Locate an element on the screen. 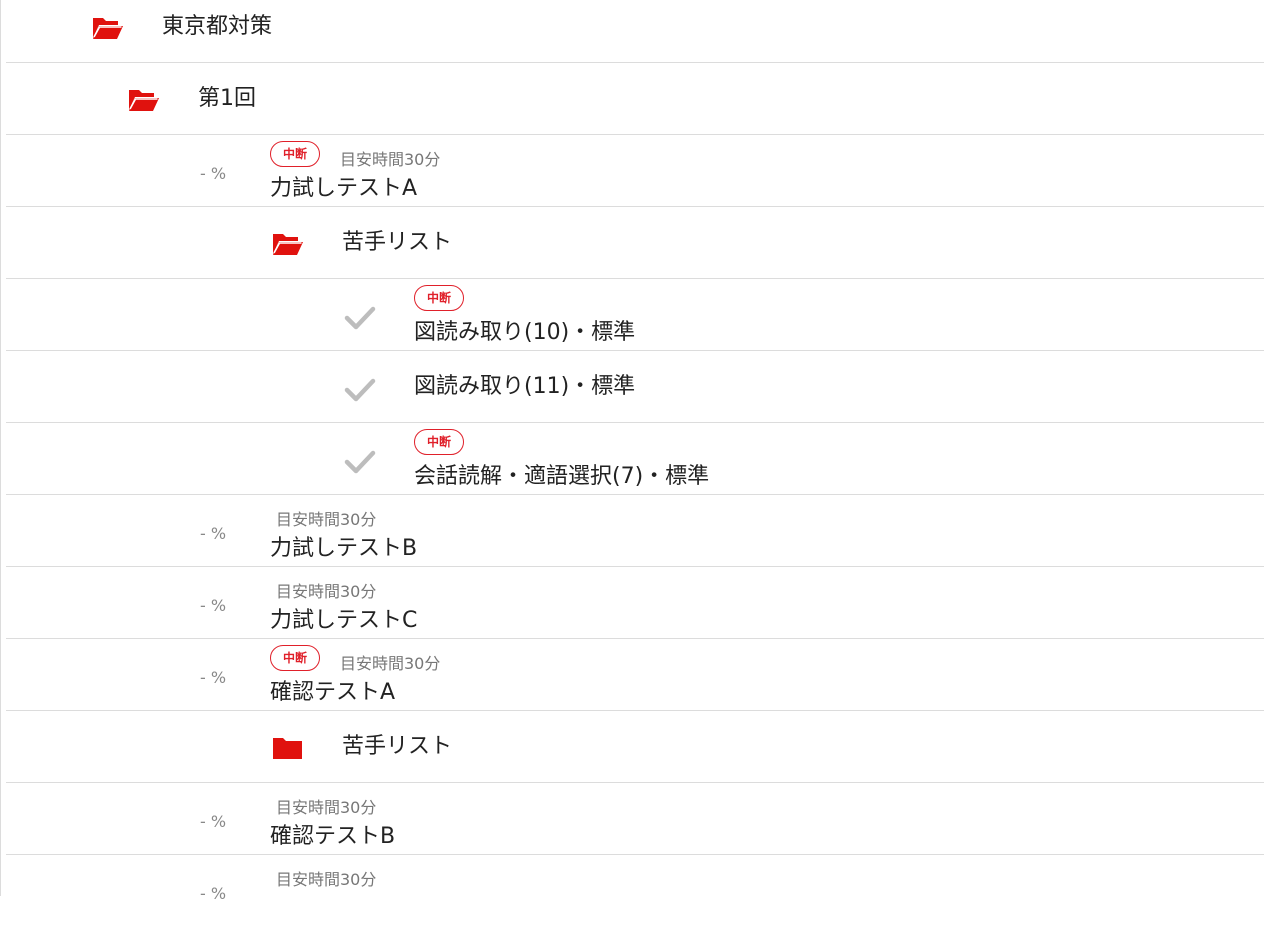 The height and width of the screenshot is (927, 1264). weak-item-title: 図読み取り(11)・標準 is located at coordinates (525, 386).